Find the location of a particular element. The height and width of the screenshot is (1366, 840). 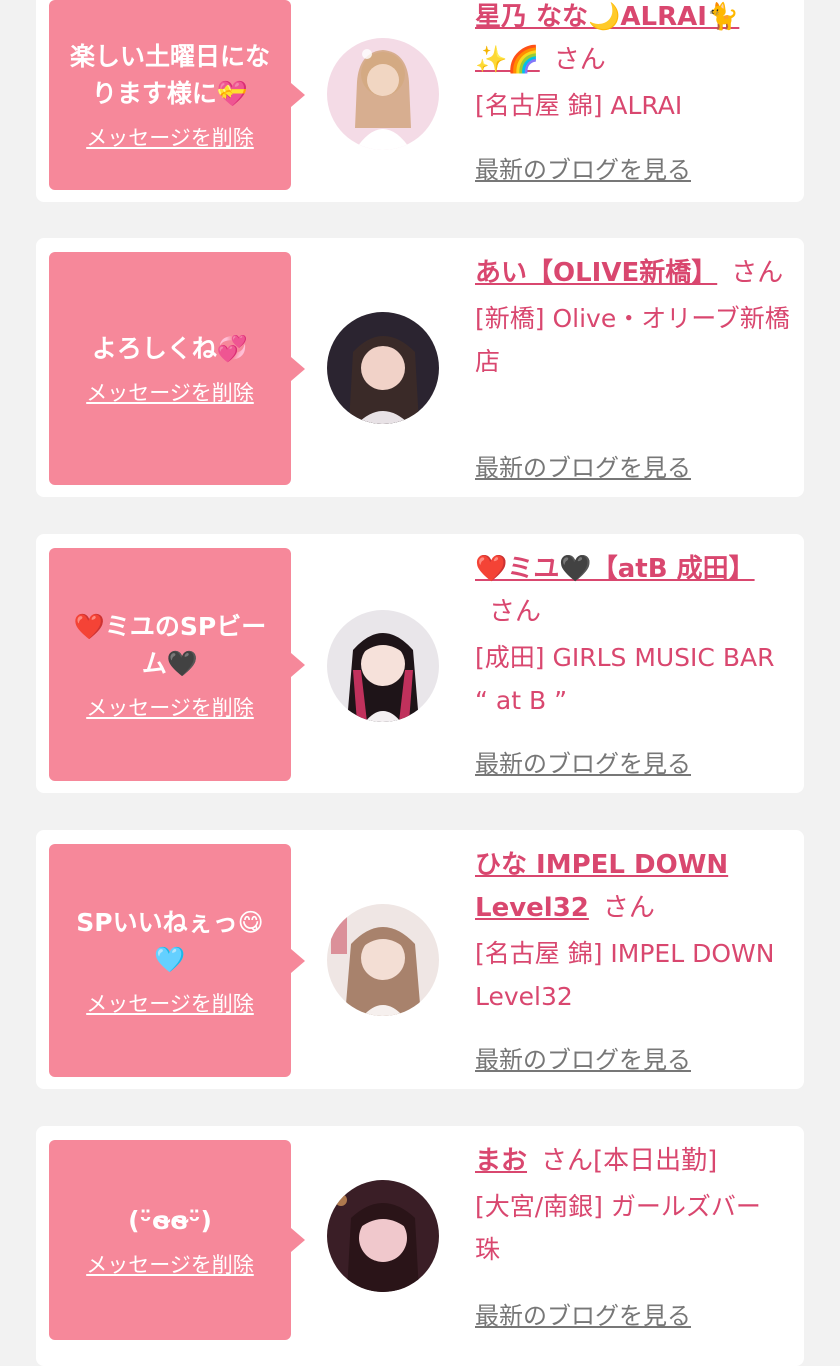

name-line: ❤️ミユ🖤【atB 成田】さん is located at coordinates (632, 591).